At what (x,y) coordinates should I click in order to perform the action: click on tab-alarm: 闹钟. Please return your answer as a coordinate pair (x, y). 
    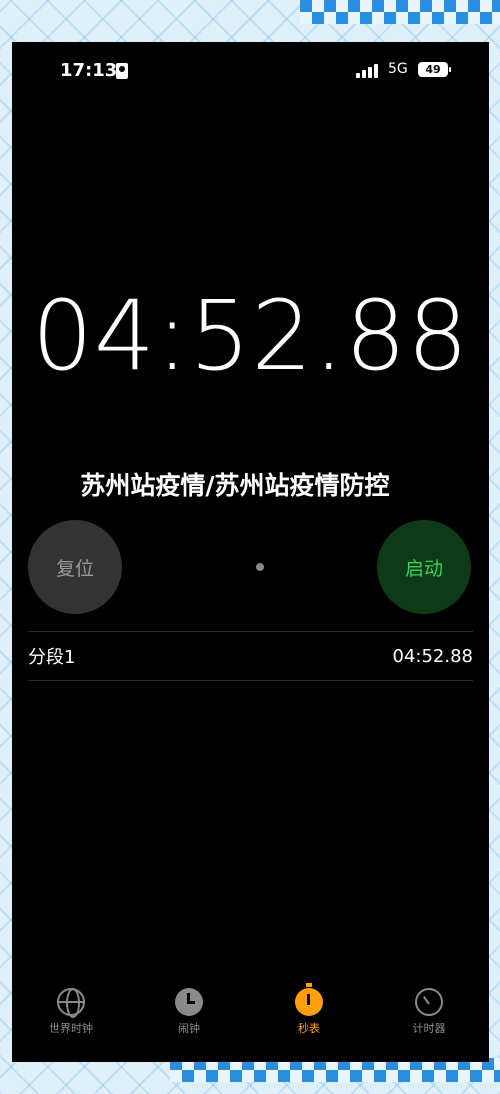
    Looking at the image, I should click on (189, 1009).